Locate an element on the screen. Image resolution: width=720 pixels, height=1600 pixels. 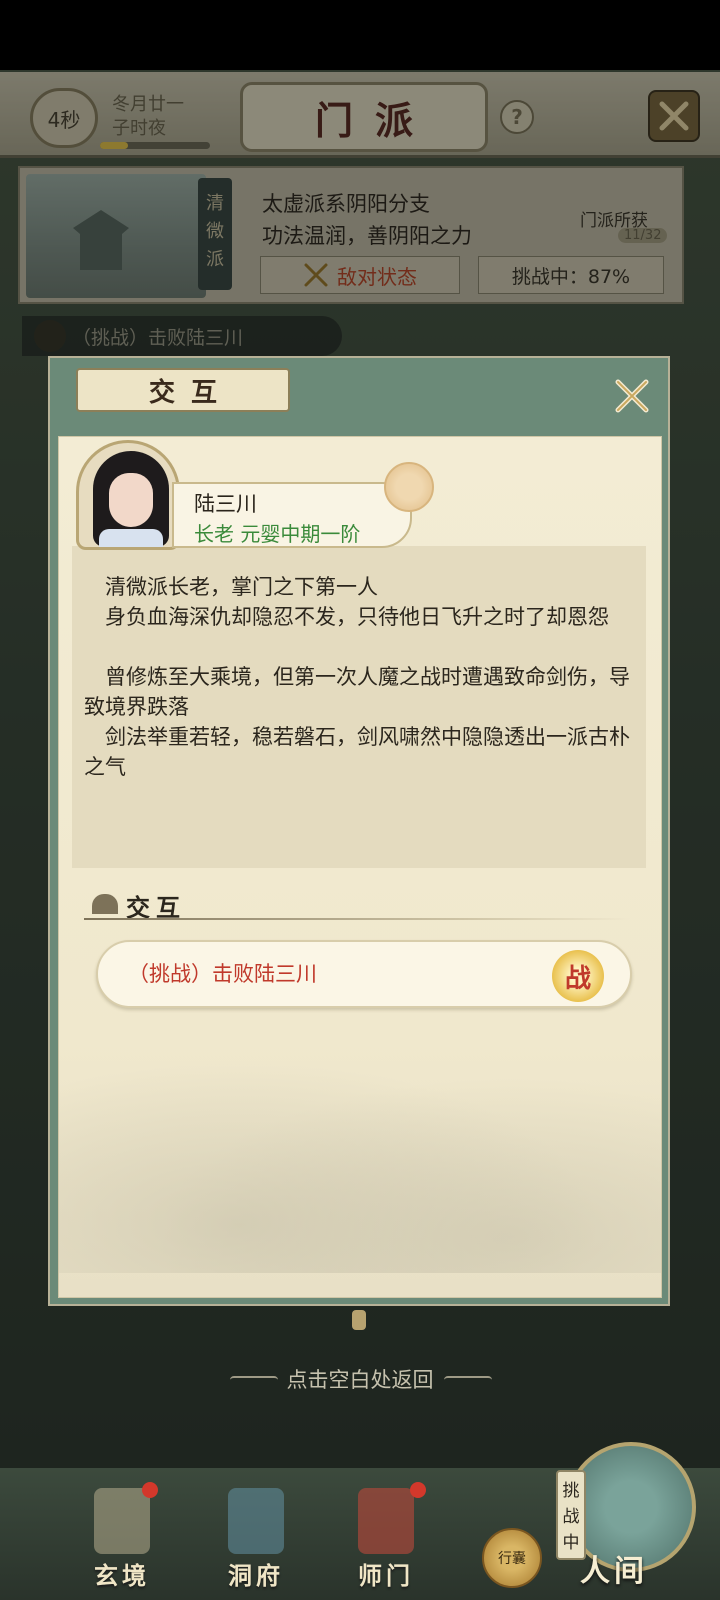
world-challenge-tag-text: 挑战中 is located at coordinates (571, 1517).